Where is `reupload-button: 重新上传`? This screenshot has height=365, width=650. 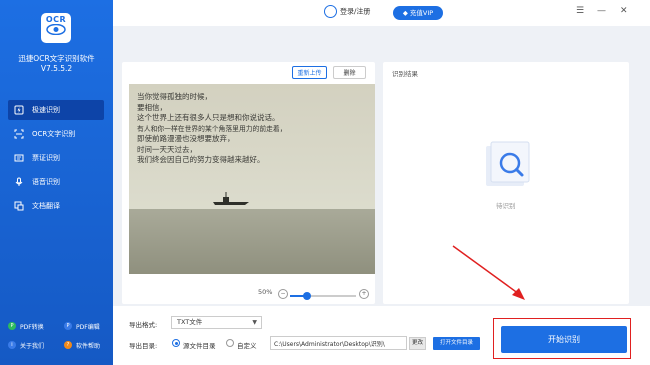 reupload-button: 重新上传 is located at coordinates (309, 72).